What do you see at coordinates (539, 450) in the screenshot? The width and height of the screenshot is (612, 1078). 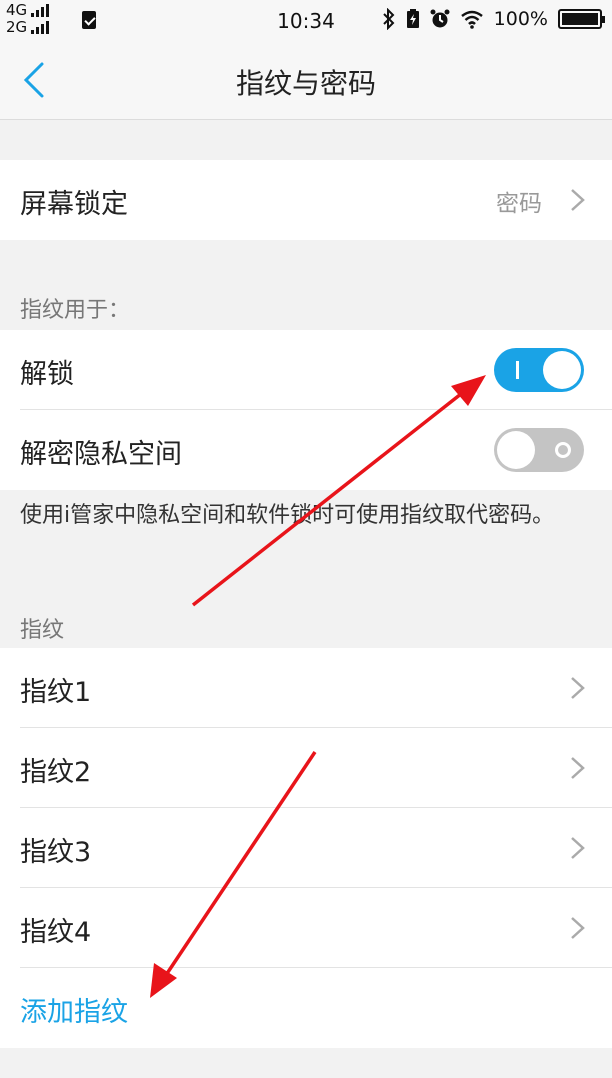 I see `private-space-toggle` at bounding box center [539, 450].